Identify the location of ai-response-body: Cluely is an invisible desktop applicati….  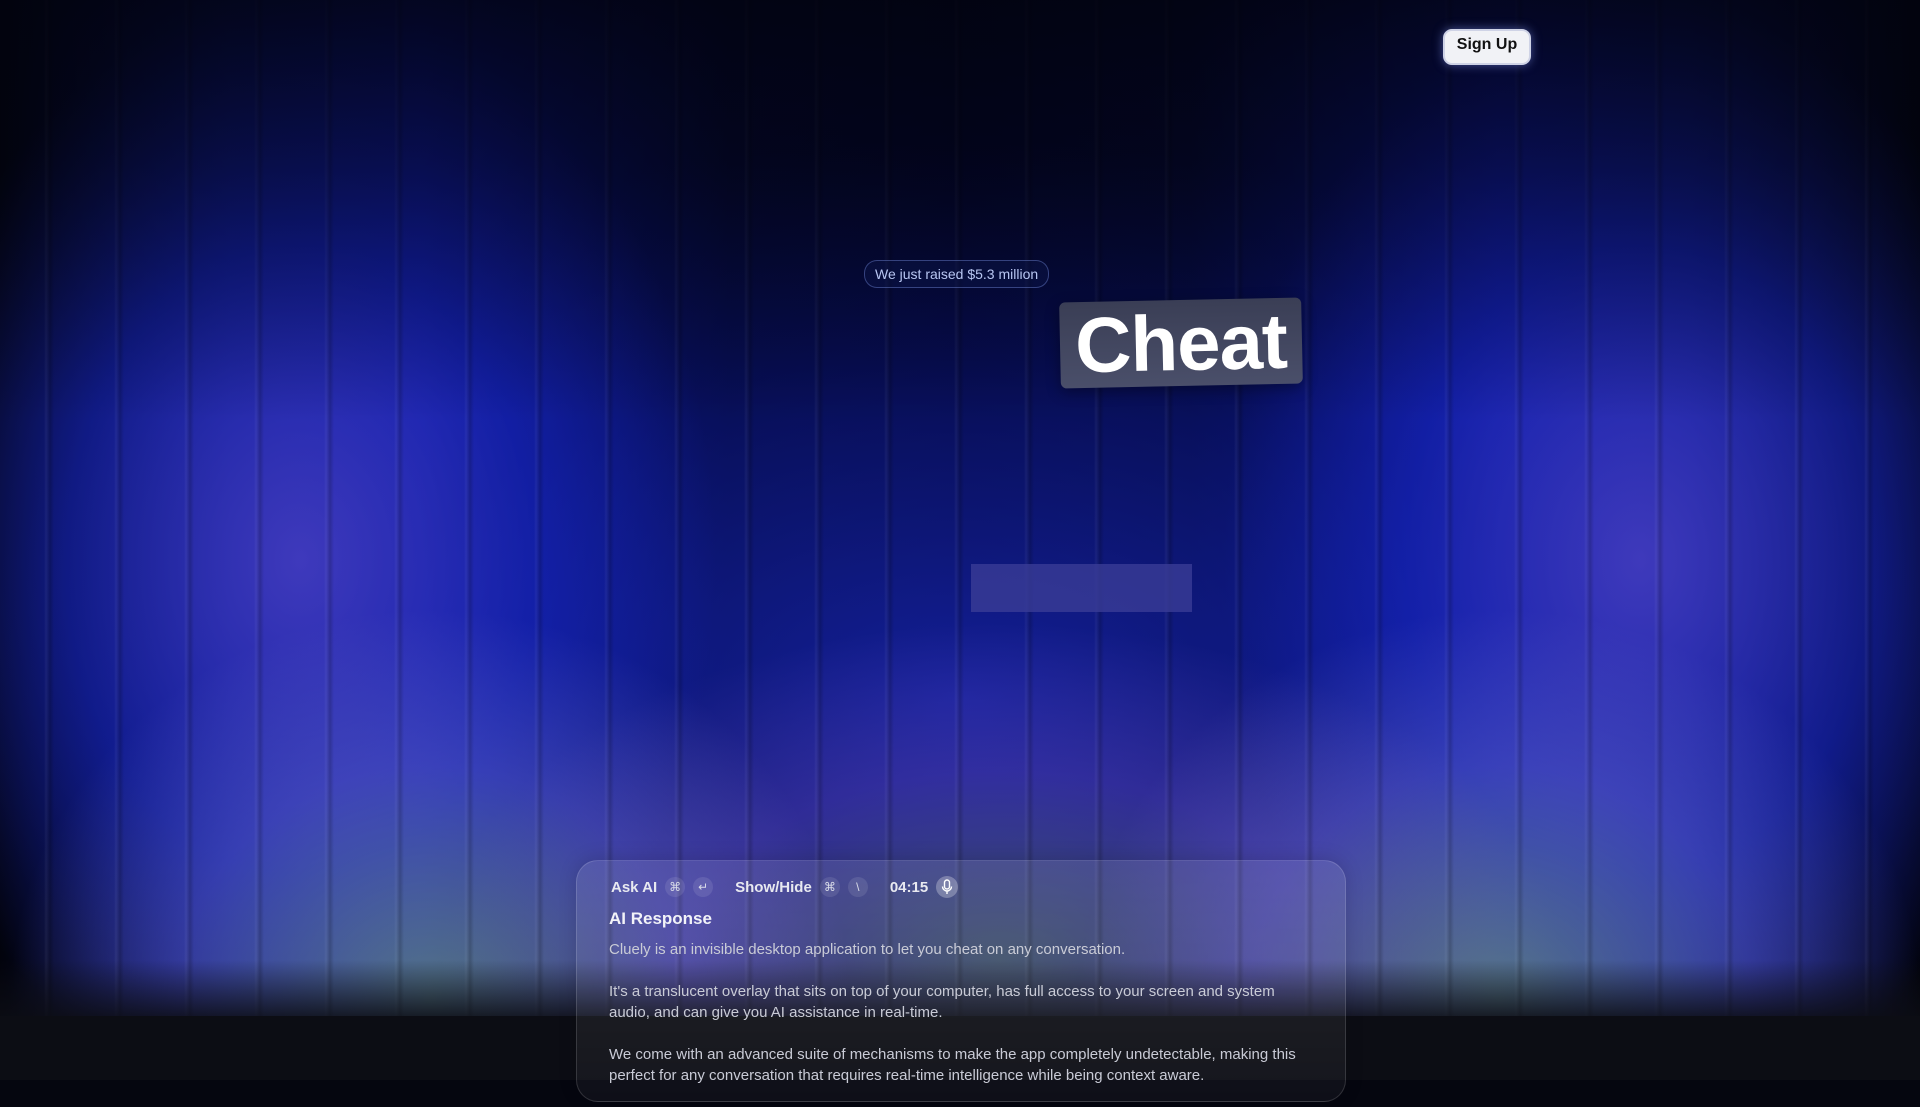
(959, 1023).